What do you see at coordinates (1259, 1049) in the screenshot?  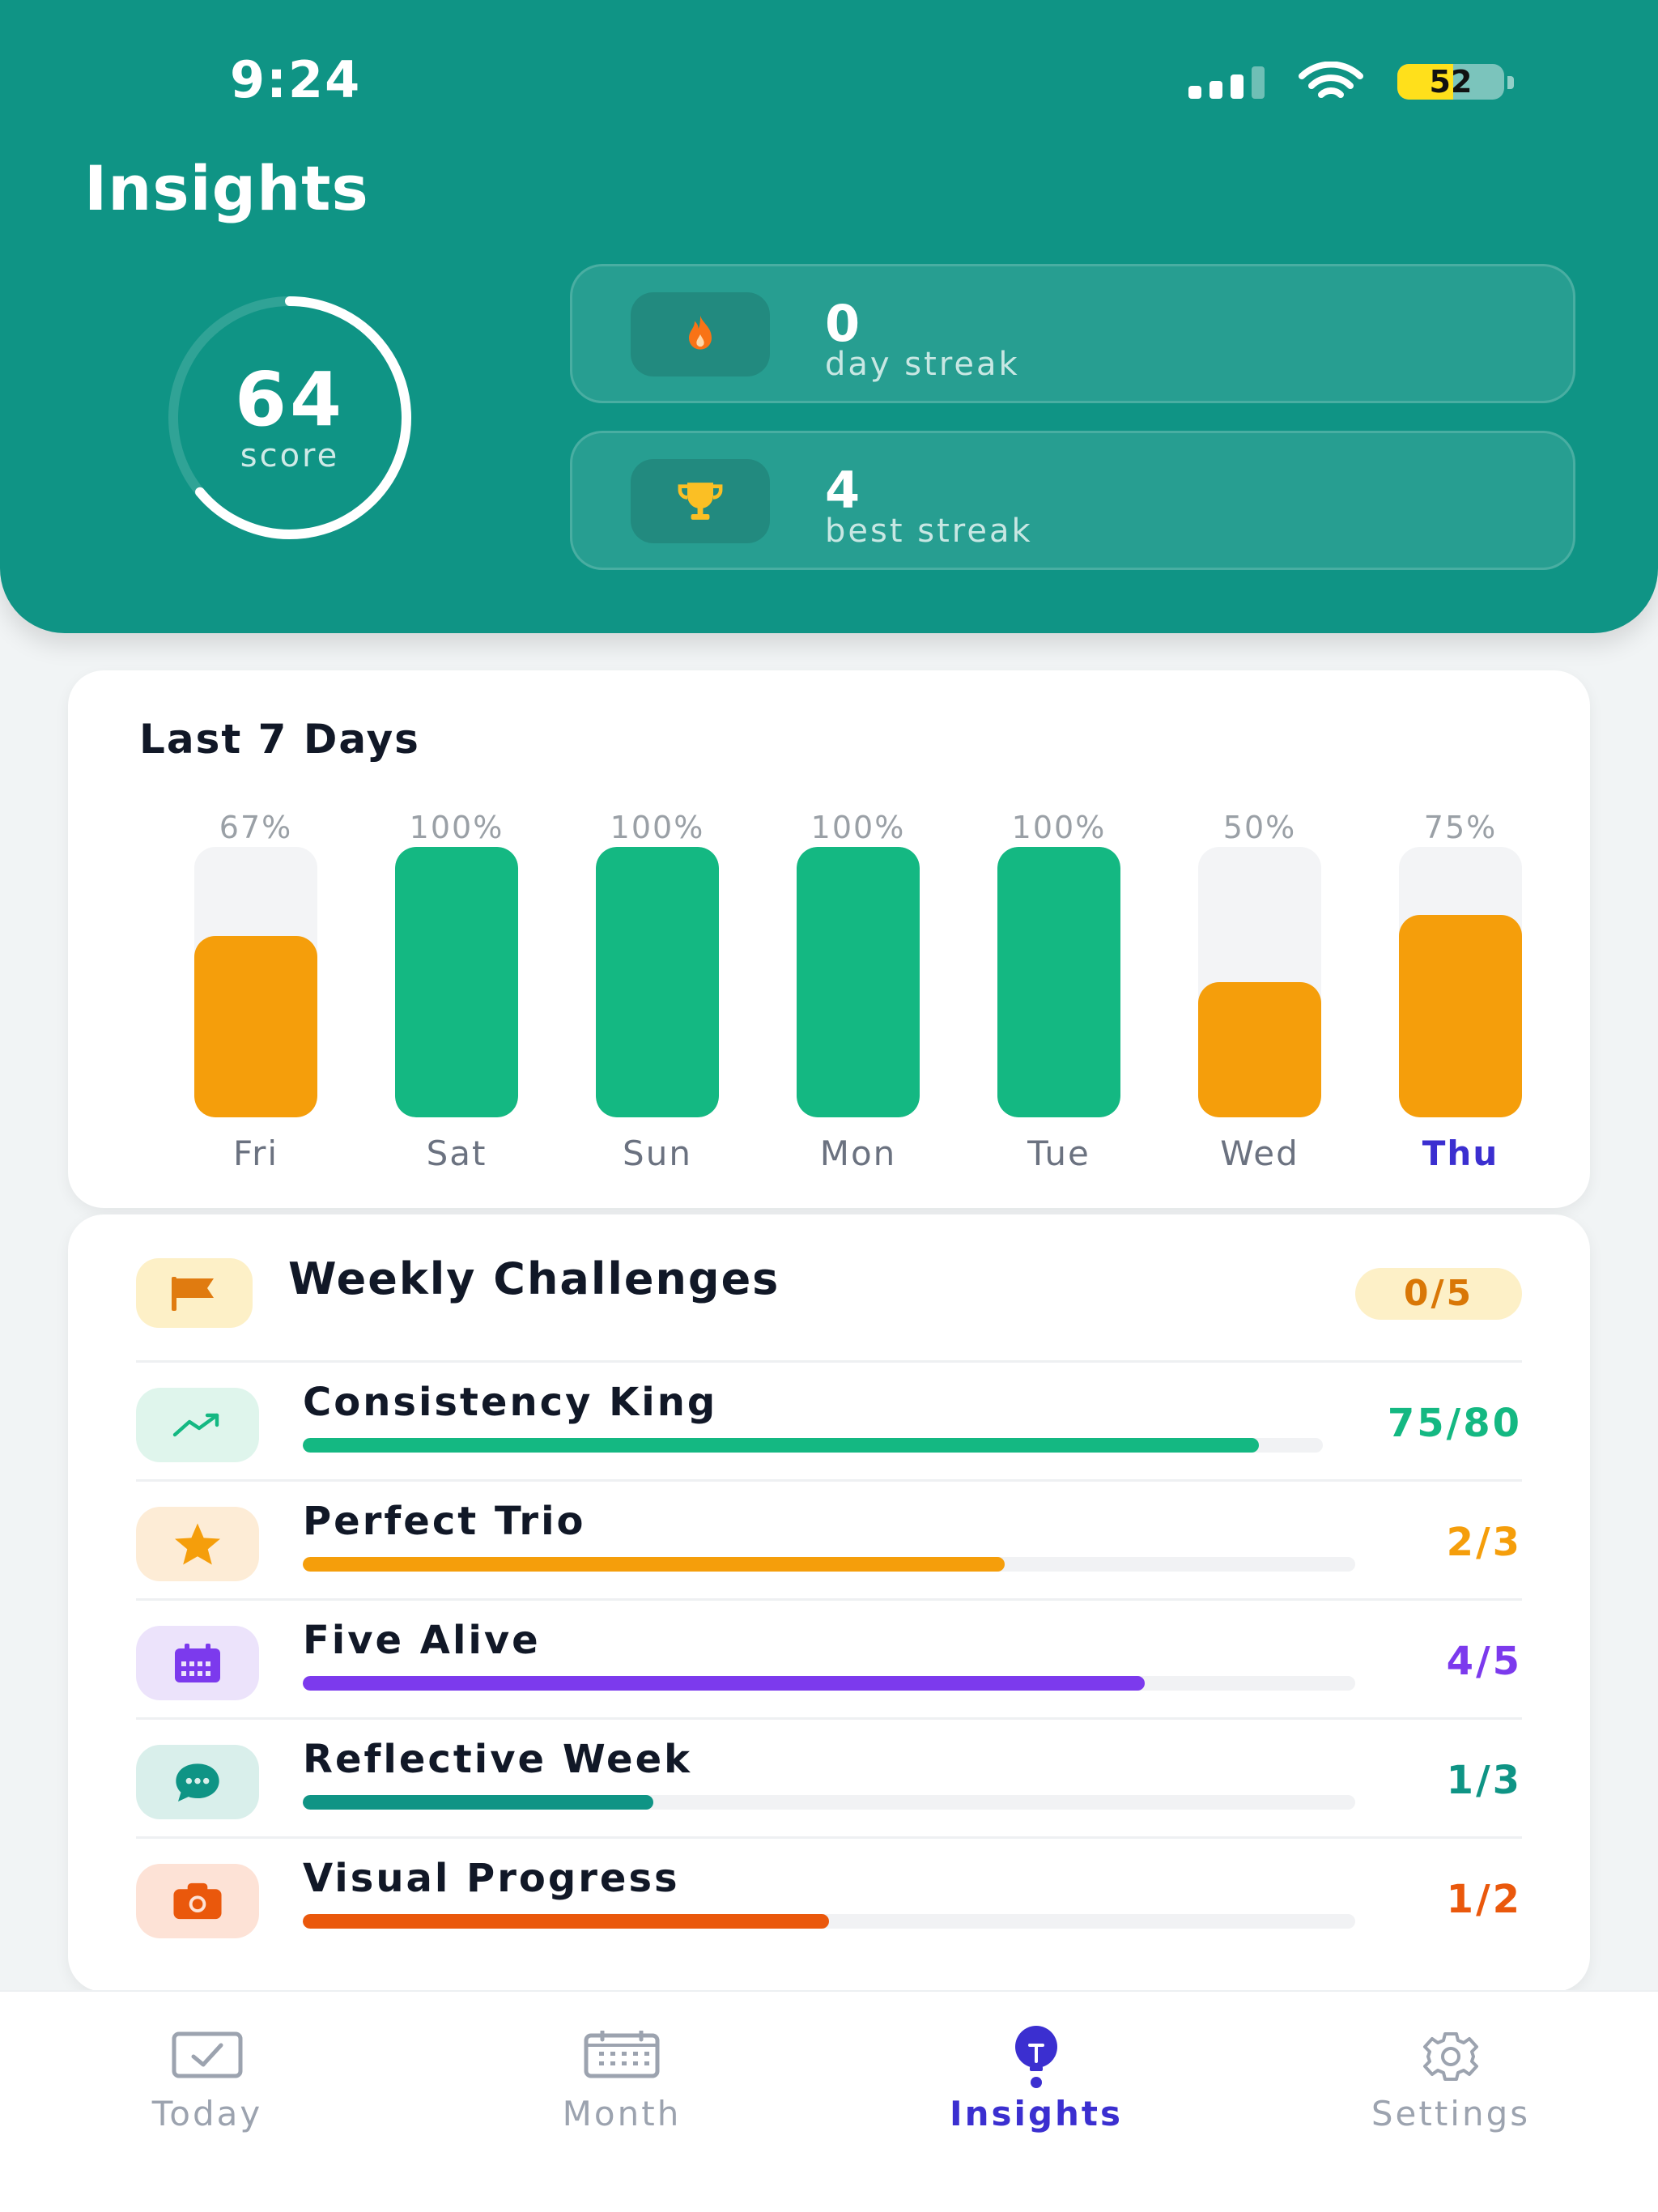 I see `bar-wed` at bounding box center [1259, 1049].